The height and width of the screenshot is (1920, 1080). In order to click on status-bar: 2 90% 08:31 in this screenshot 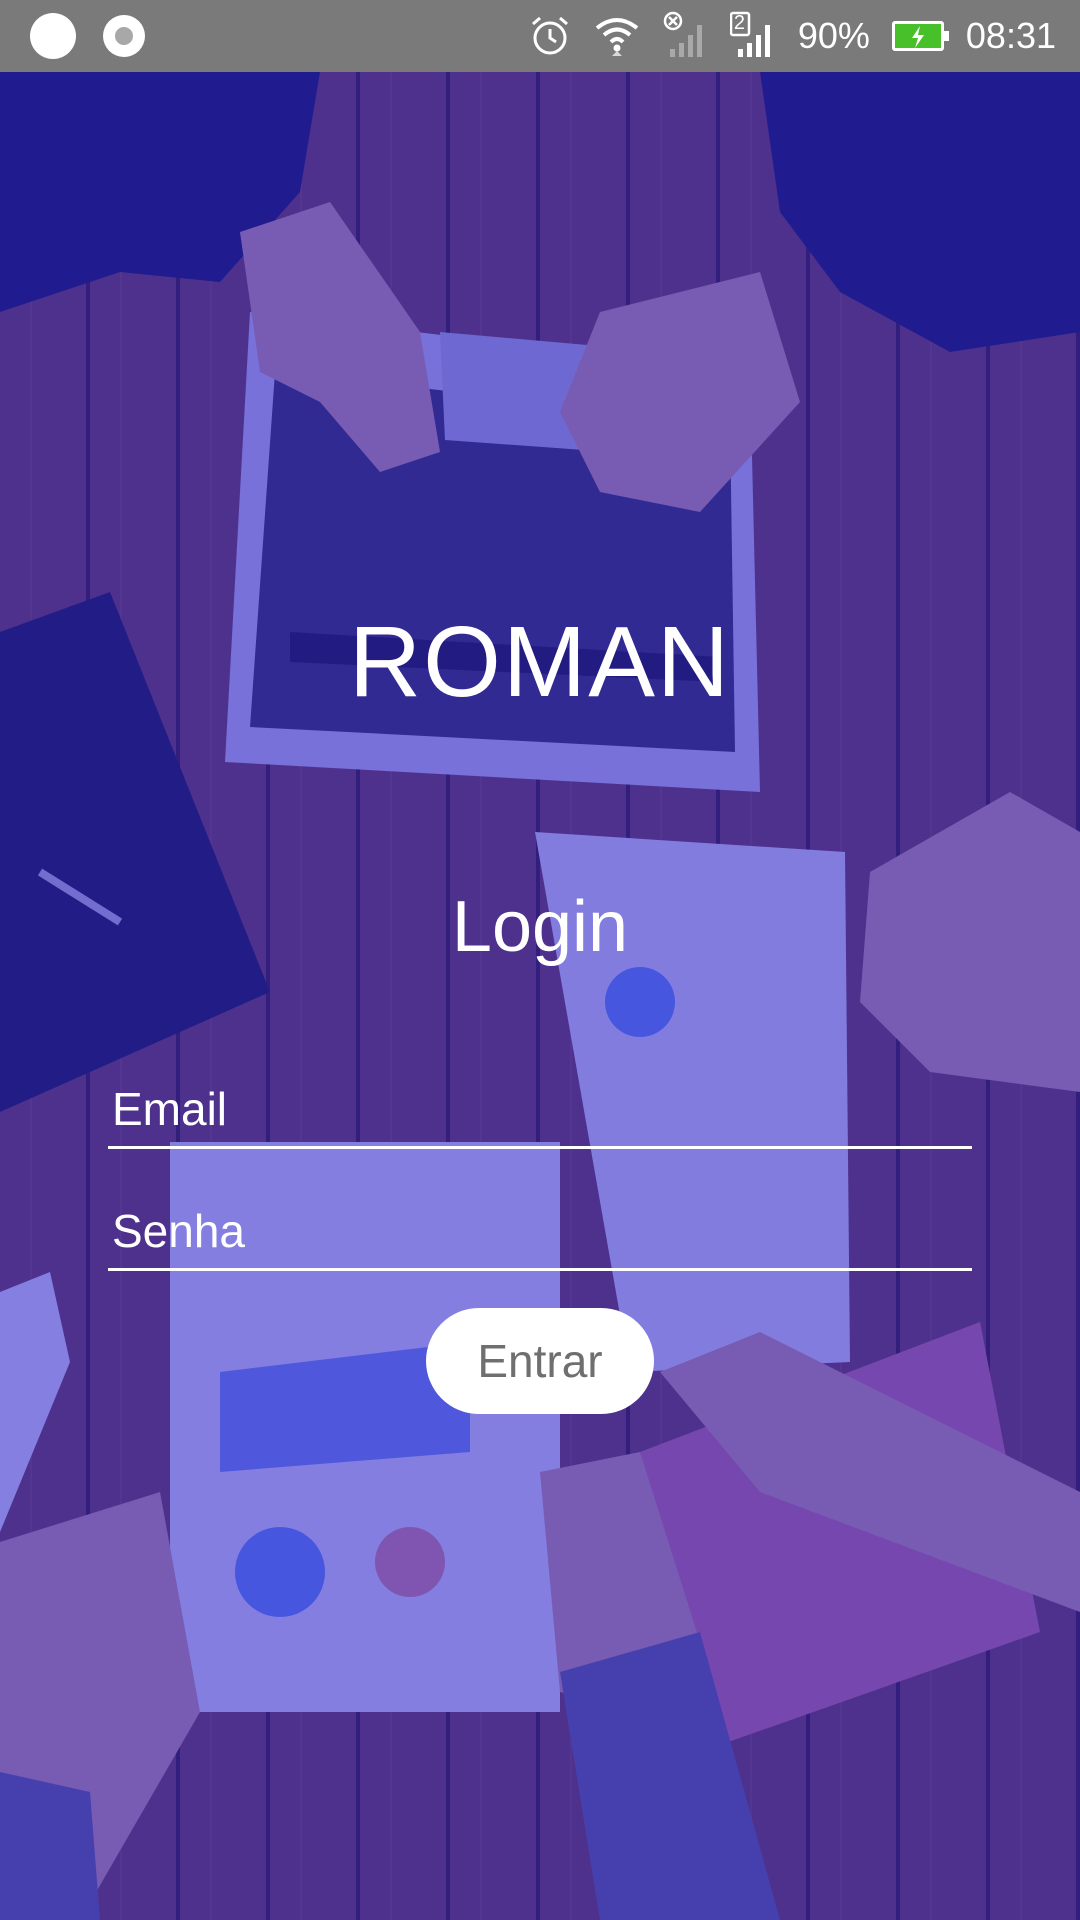, I will do `click(540, 36)`.